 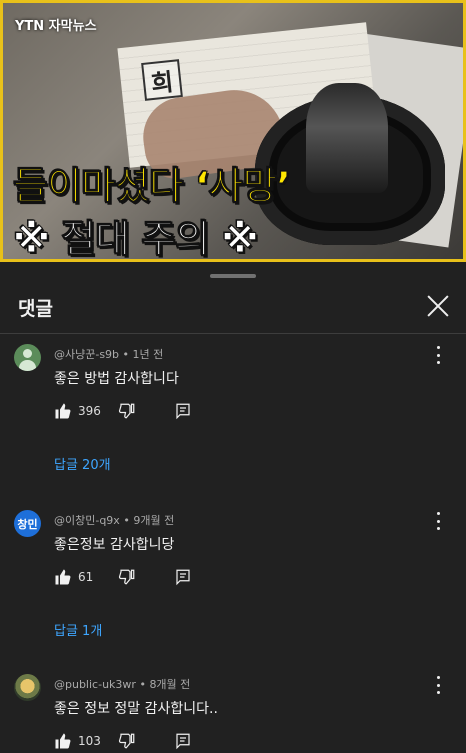 What do you see at coordinates (234, 742) in the screenshot?
I see `comment-actions: 103` at bounding box center [234, 742].